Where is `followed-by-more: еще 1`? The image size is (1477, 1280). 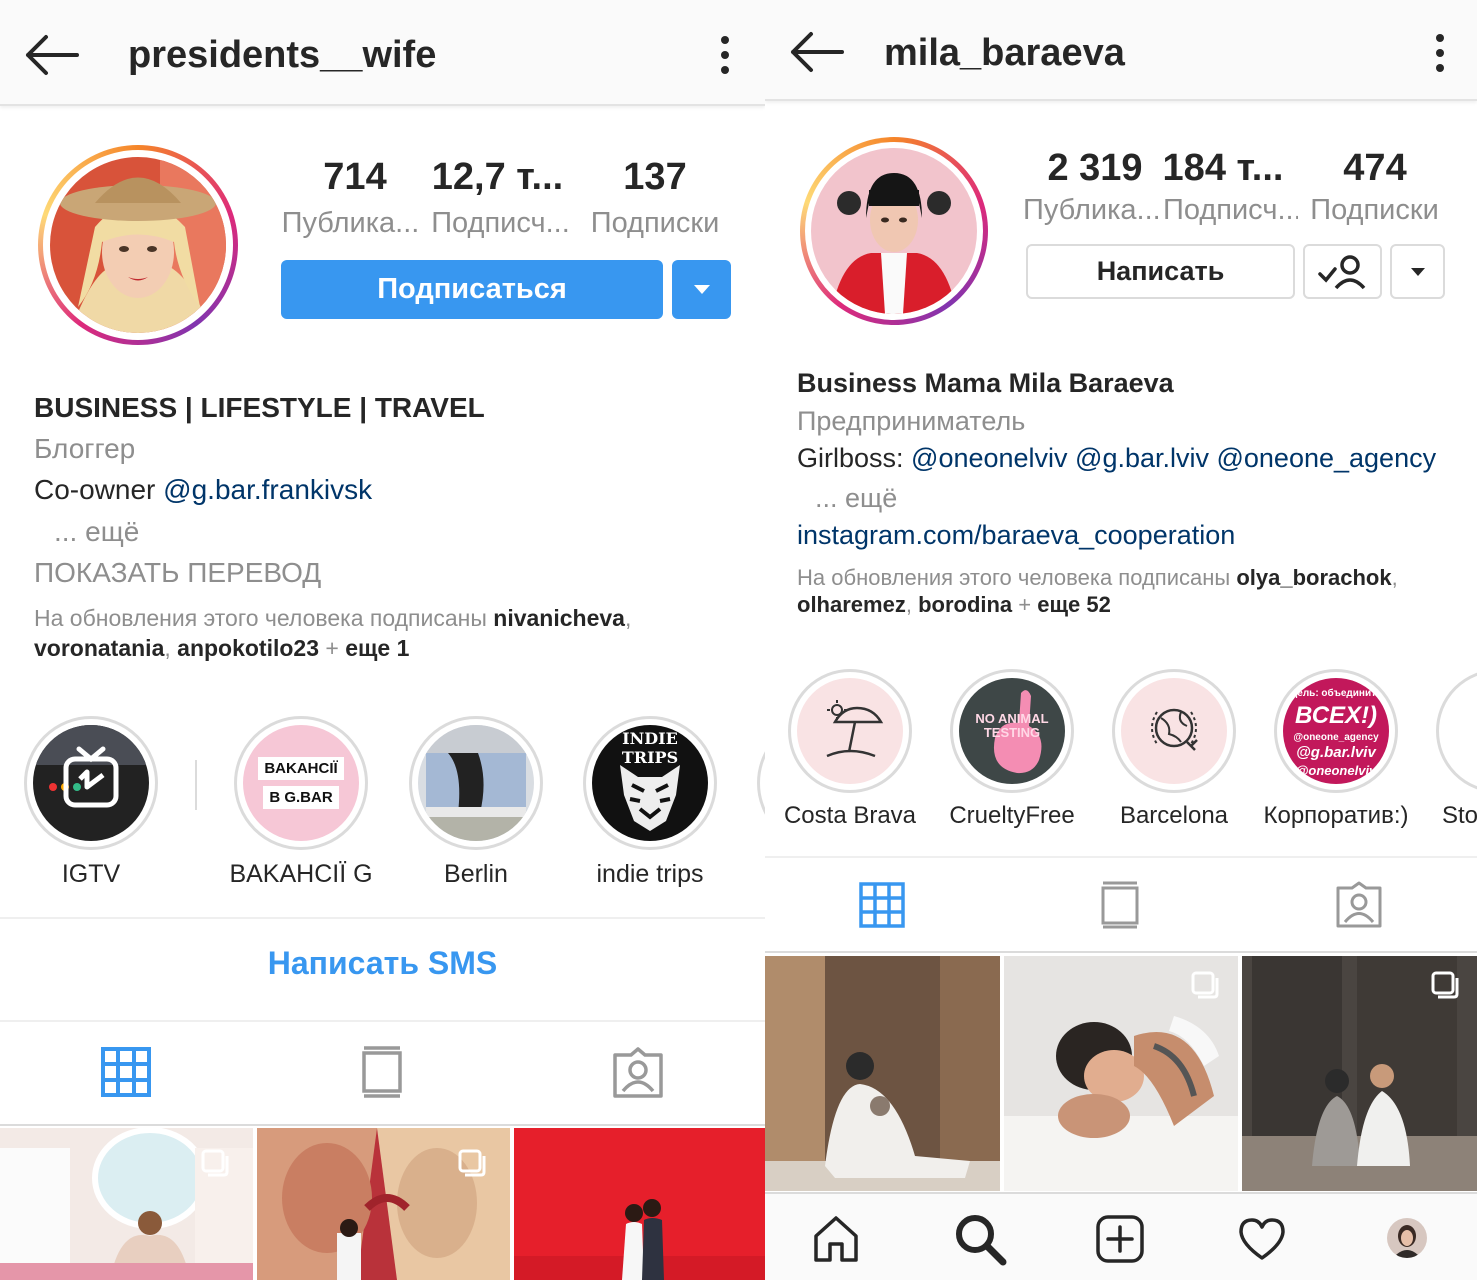
followed-by-more: еще 1 is located at coordinates (377, 648).